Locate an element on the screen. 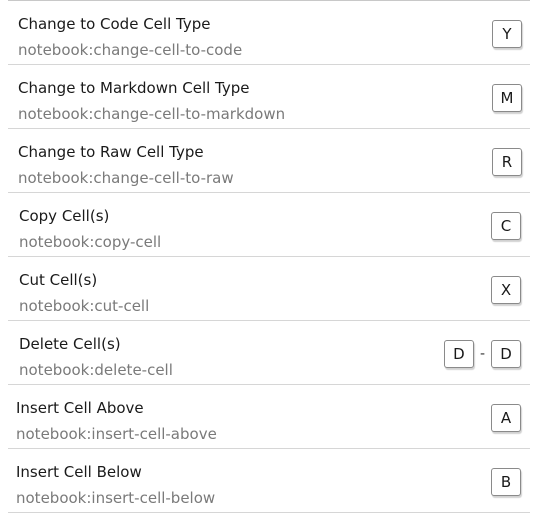 Image resolution: width=539 pixels, height=516 pixels. shortcut-command: notebook:insert-cell-above is located at coordinates (116, 434).